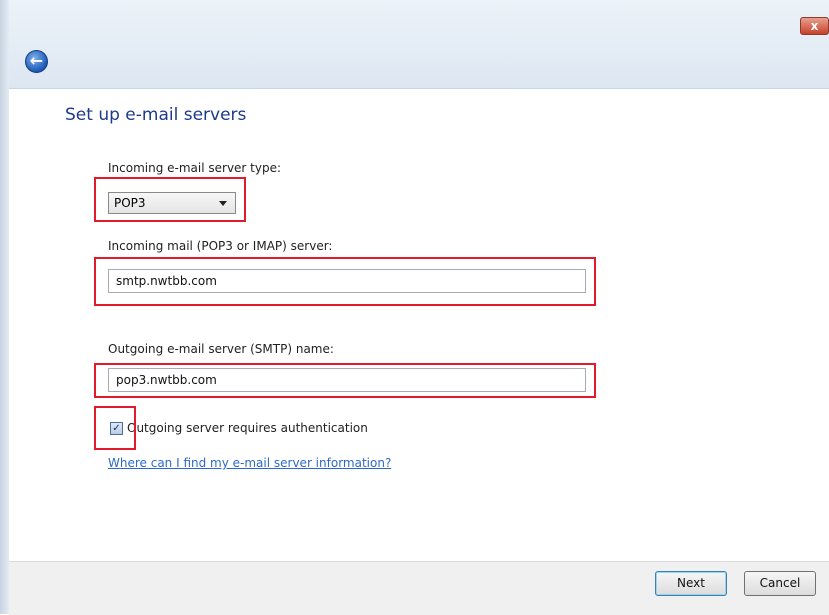 This screenshot has width=829, height=615. I want to click on chevron-down-icon, so click(223, 203).